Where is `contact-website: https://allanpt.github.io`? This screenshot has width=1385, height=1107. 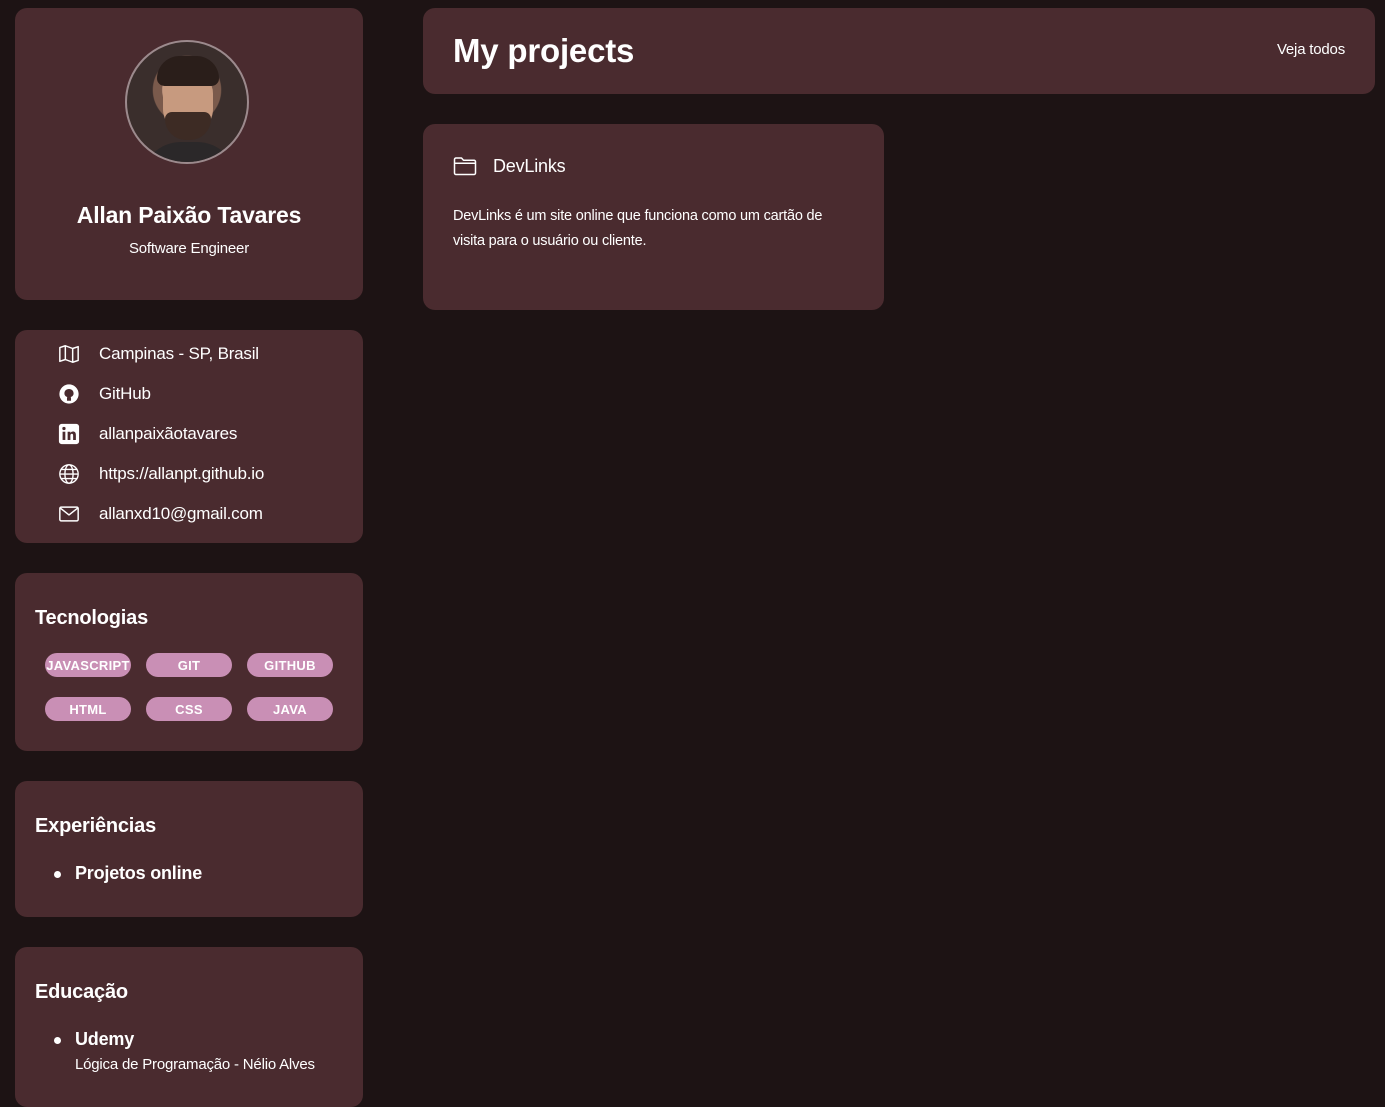 contact-website: https://allanpt.github.io is located at coordinates (160, 474).